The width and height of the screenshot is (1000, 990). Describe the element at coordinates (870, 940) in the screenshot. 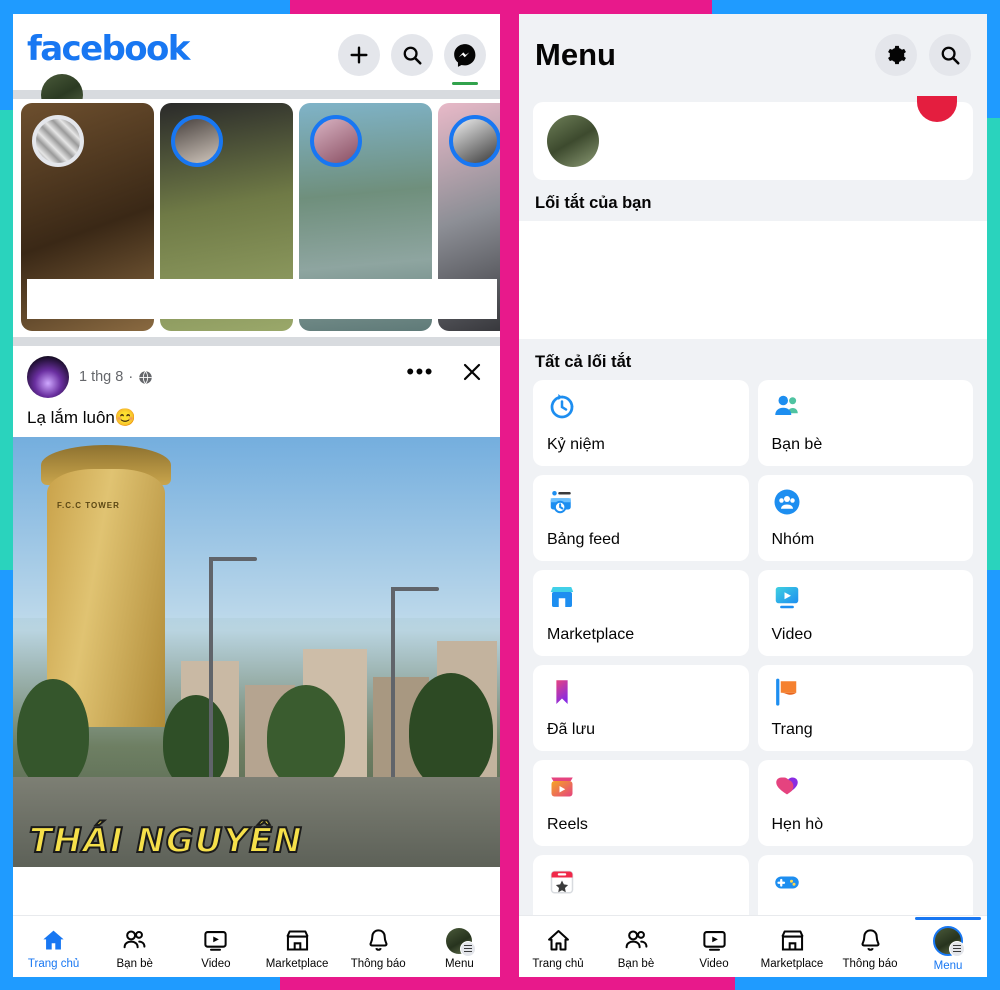

I see `bell-icon` at that location.